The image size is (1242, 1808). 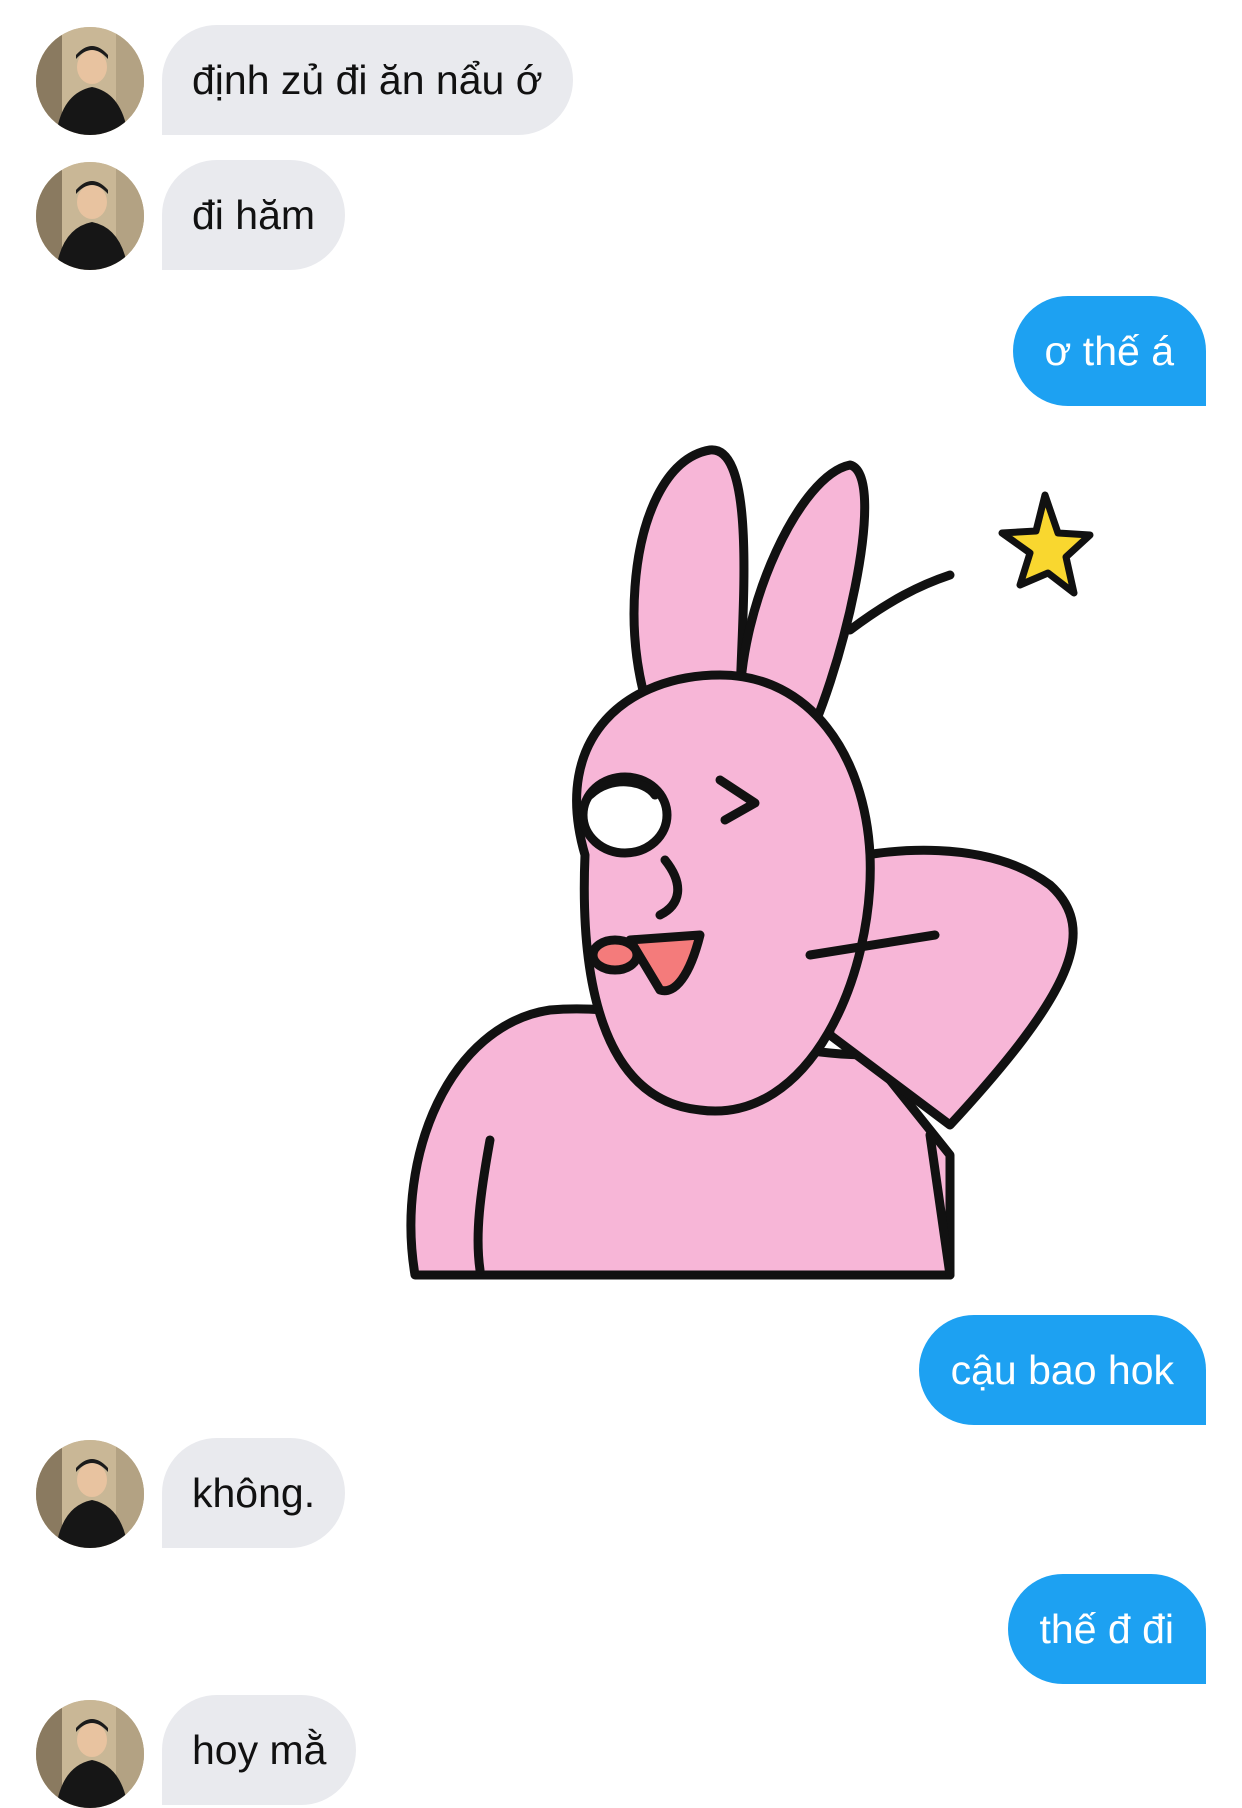 What do you see at coordinates (259, 1750) in the screenshot?
I see `incoming-message-bubble: hoy mằ` at bounding box center [259, 1750].